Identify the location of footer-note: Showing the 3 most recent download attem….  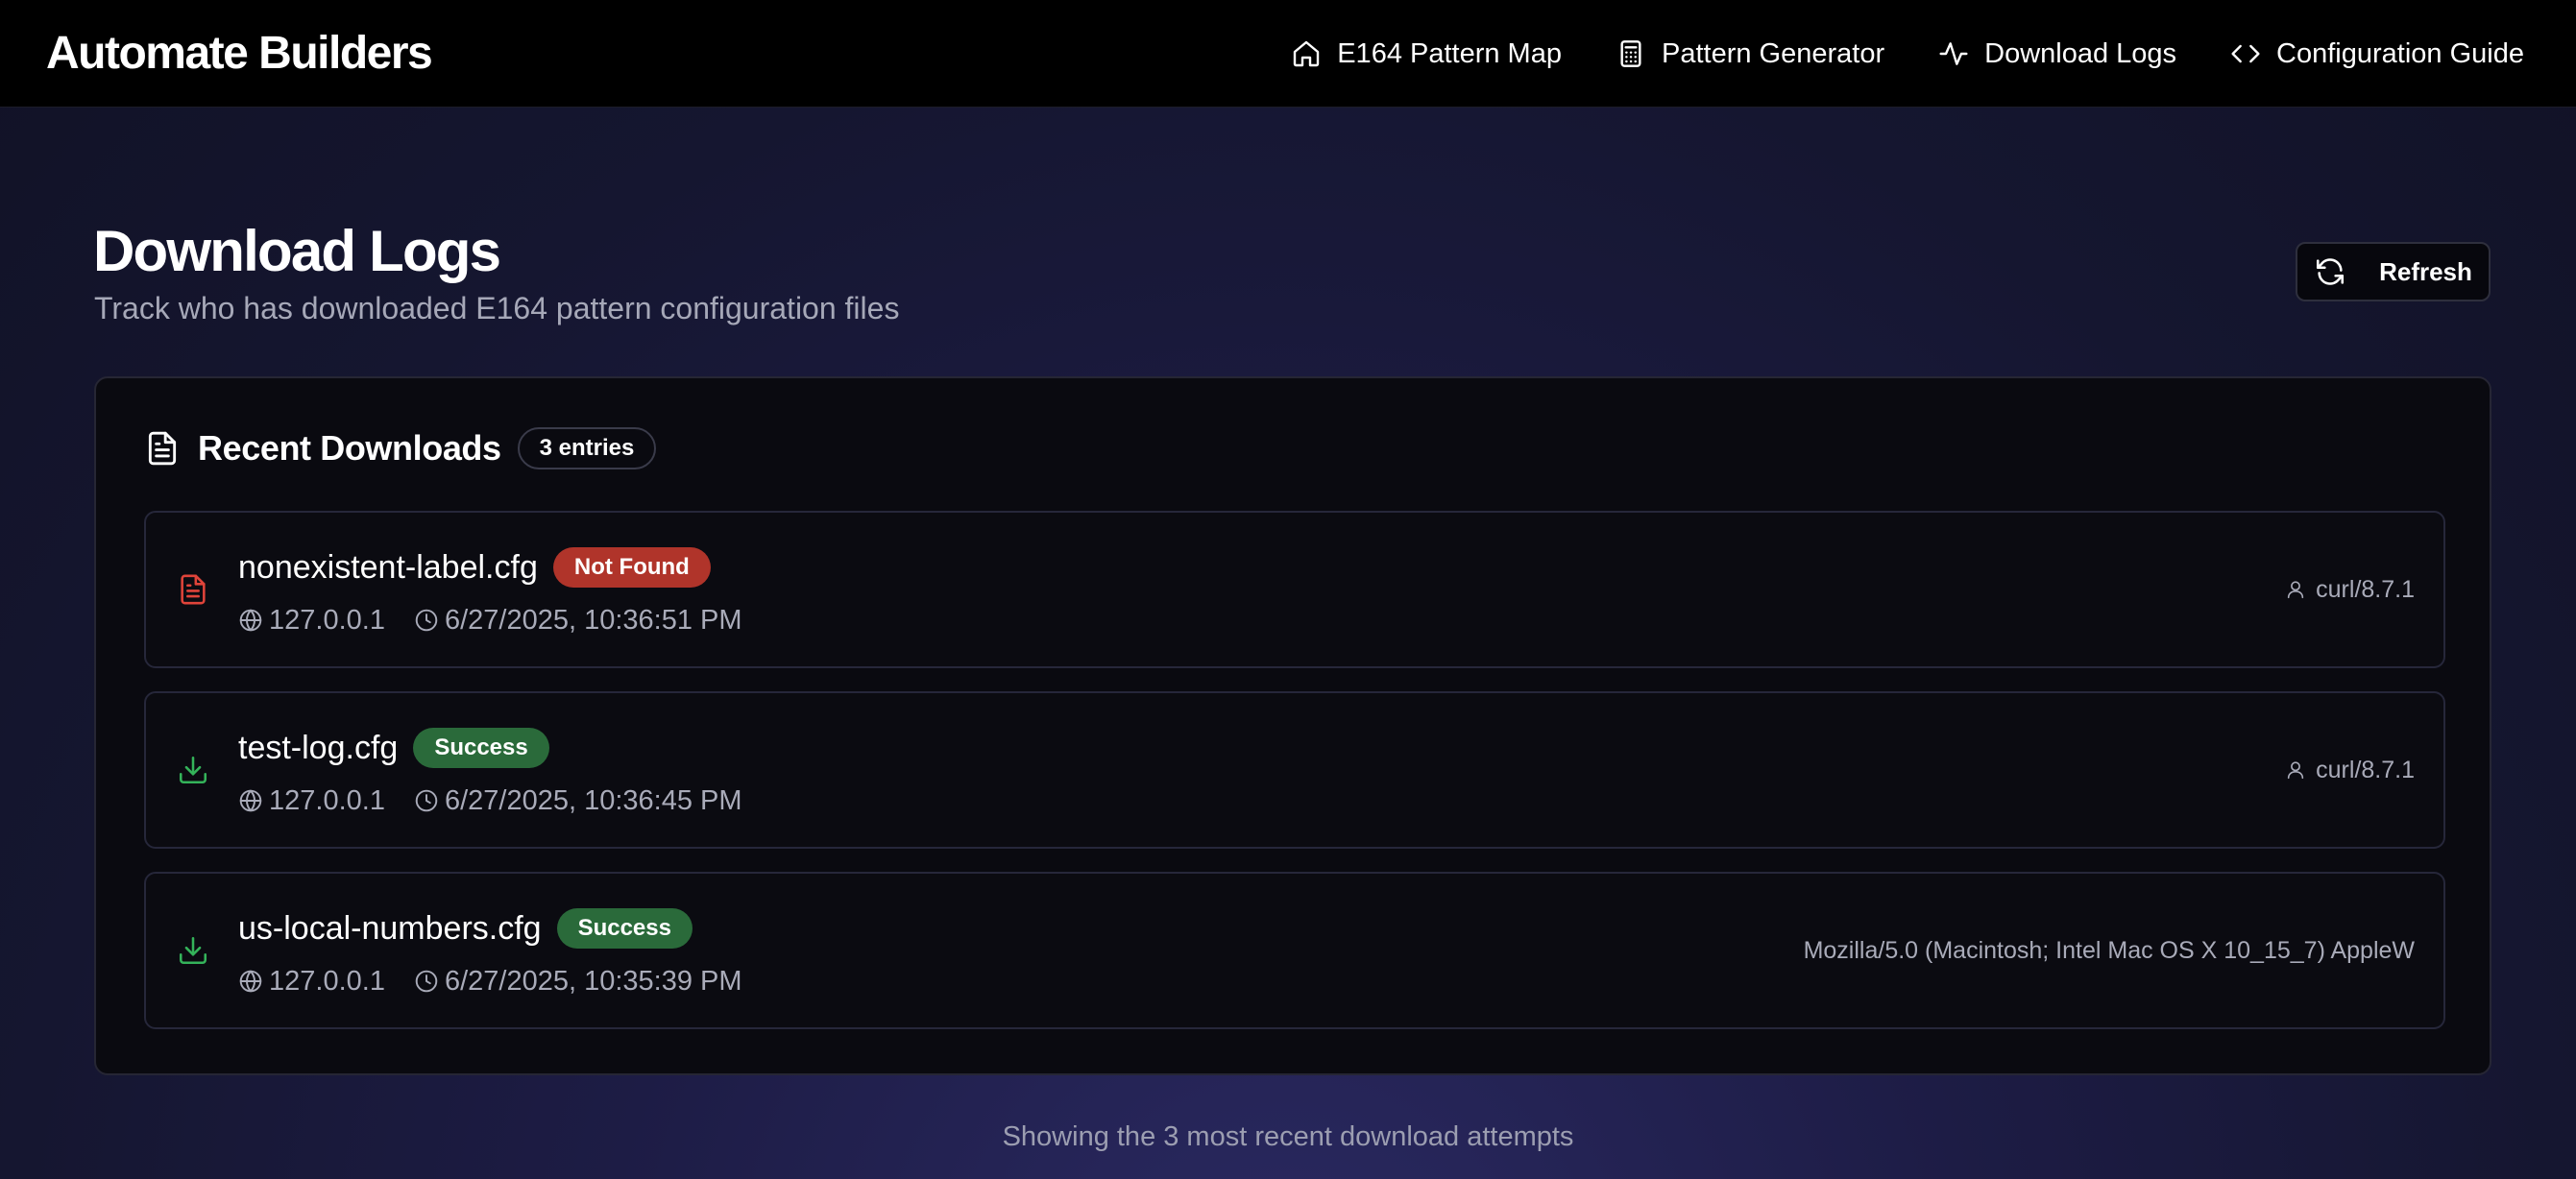
(1288, 1136).